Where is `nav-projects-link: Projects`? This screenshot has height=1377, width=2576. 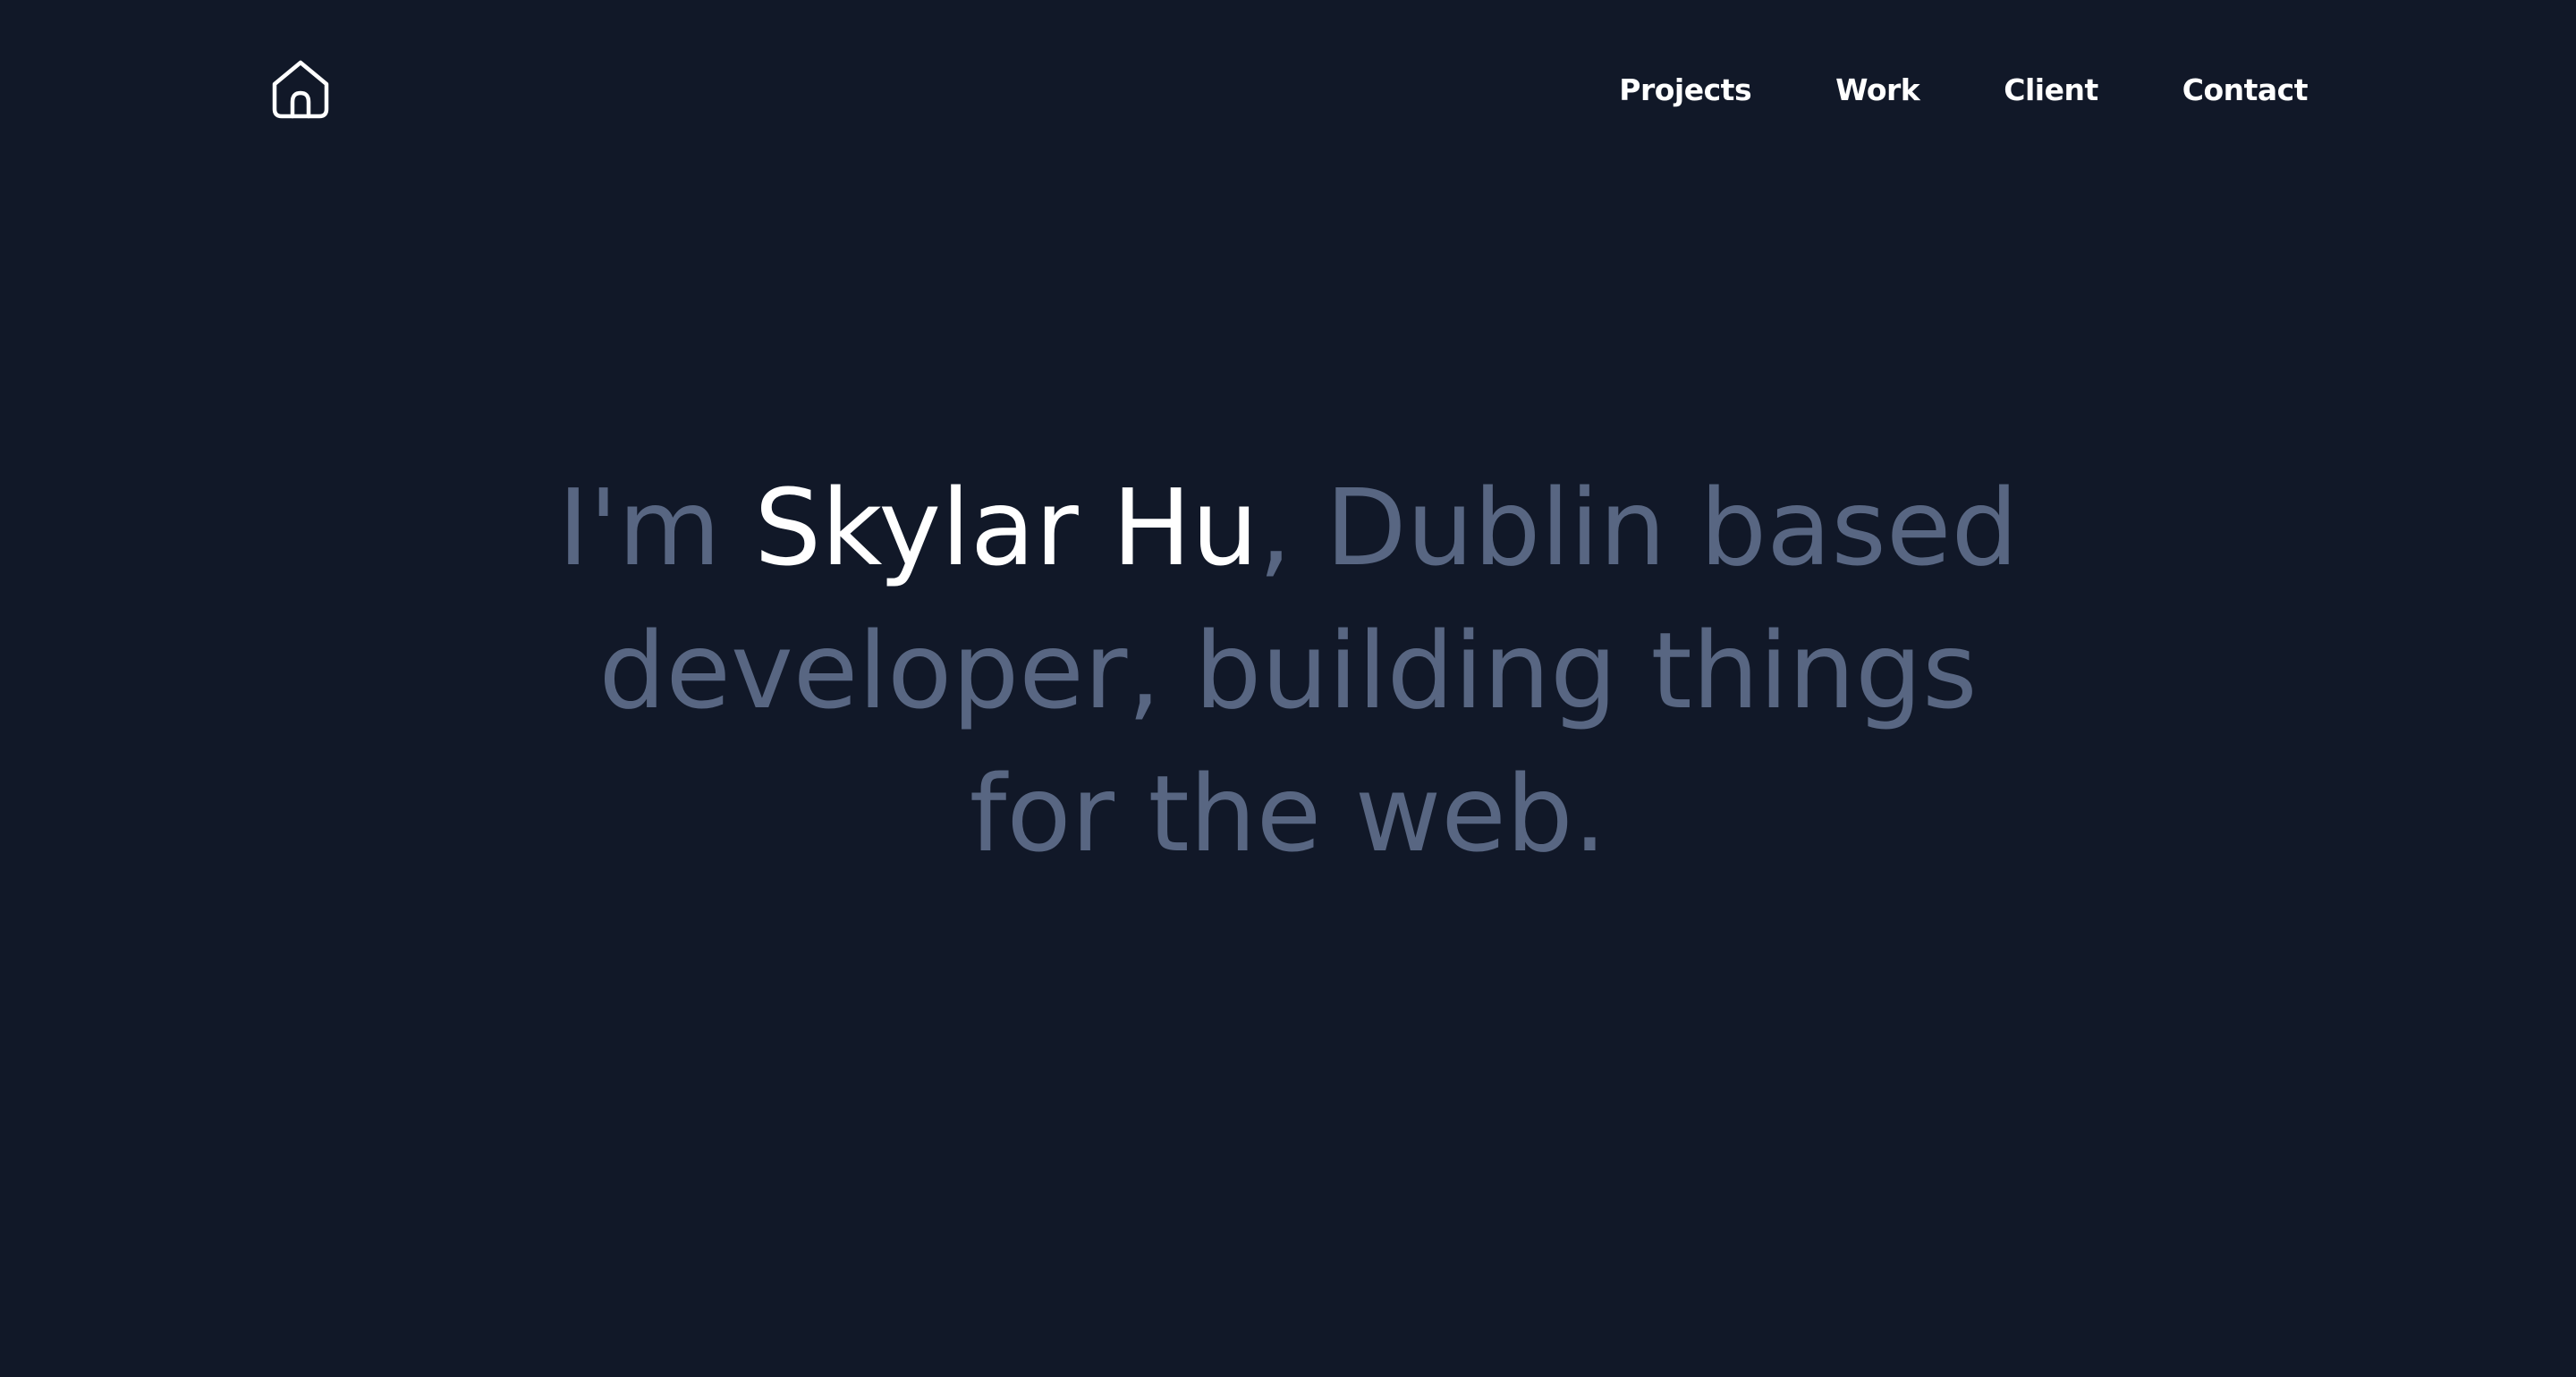
nav-projects-link: Projects is located at coordinates (1685, 90).